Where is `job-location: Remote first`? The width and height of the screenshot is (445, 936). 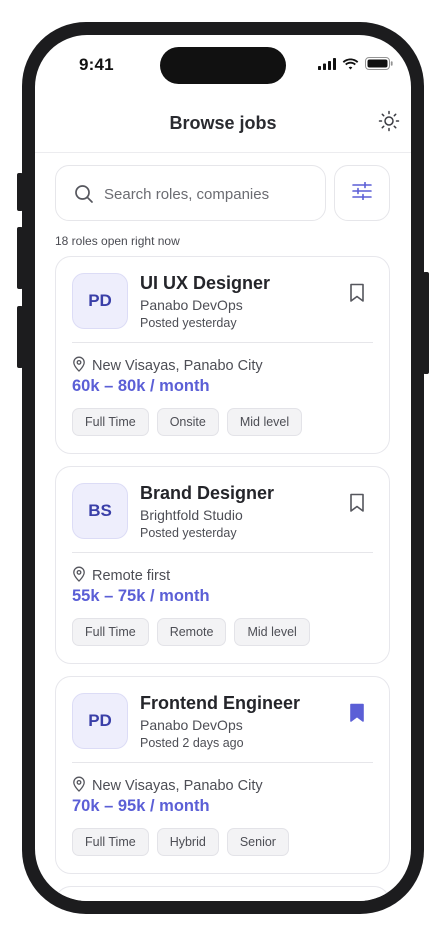 job-location: Remote first is located at coordinates (121, 576).